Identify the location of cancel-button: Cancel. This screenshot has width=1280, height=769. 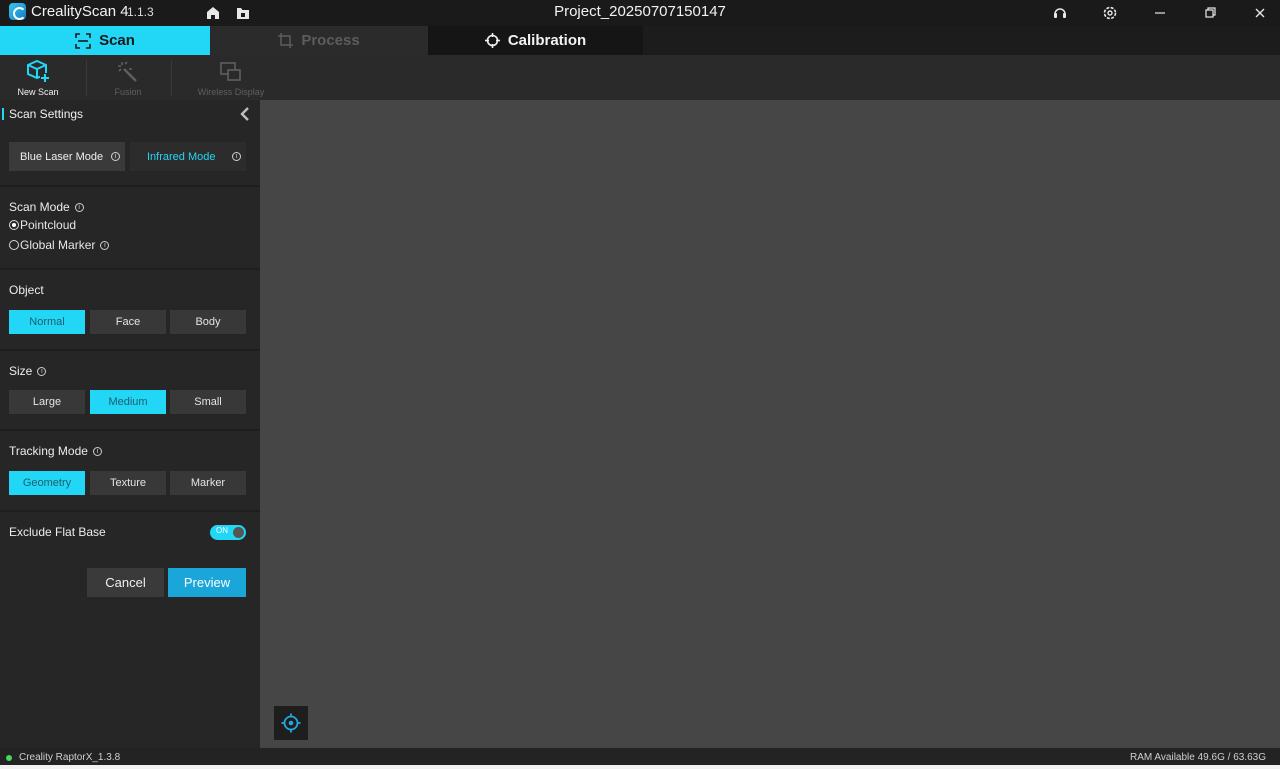
(125, 582).